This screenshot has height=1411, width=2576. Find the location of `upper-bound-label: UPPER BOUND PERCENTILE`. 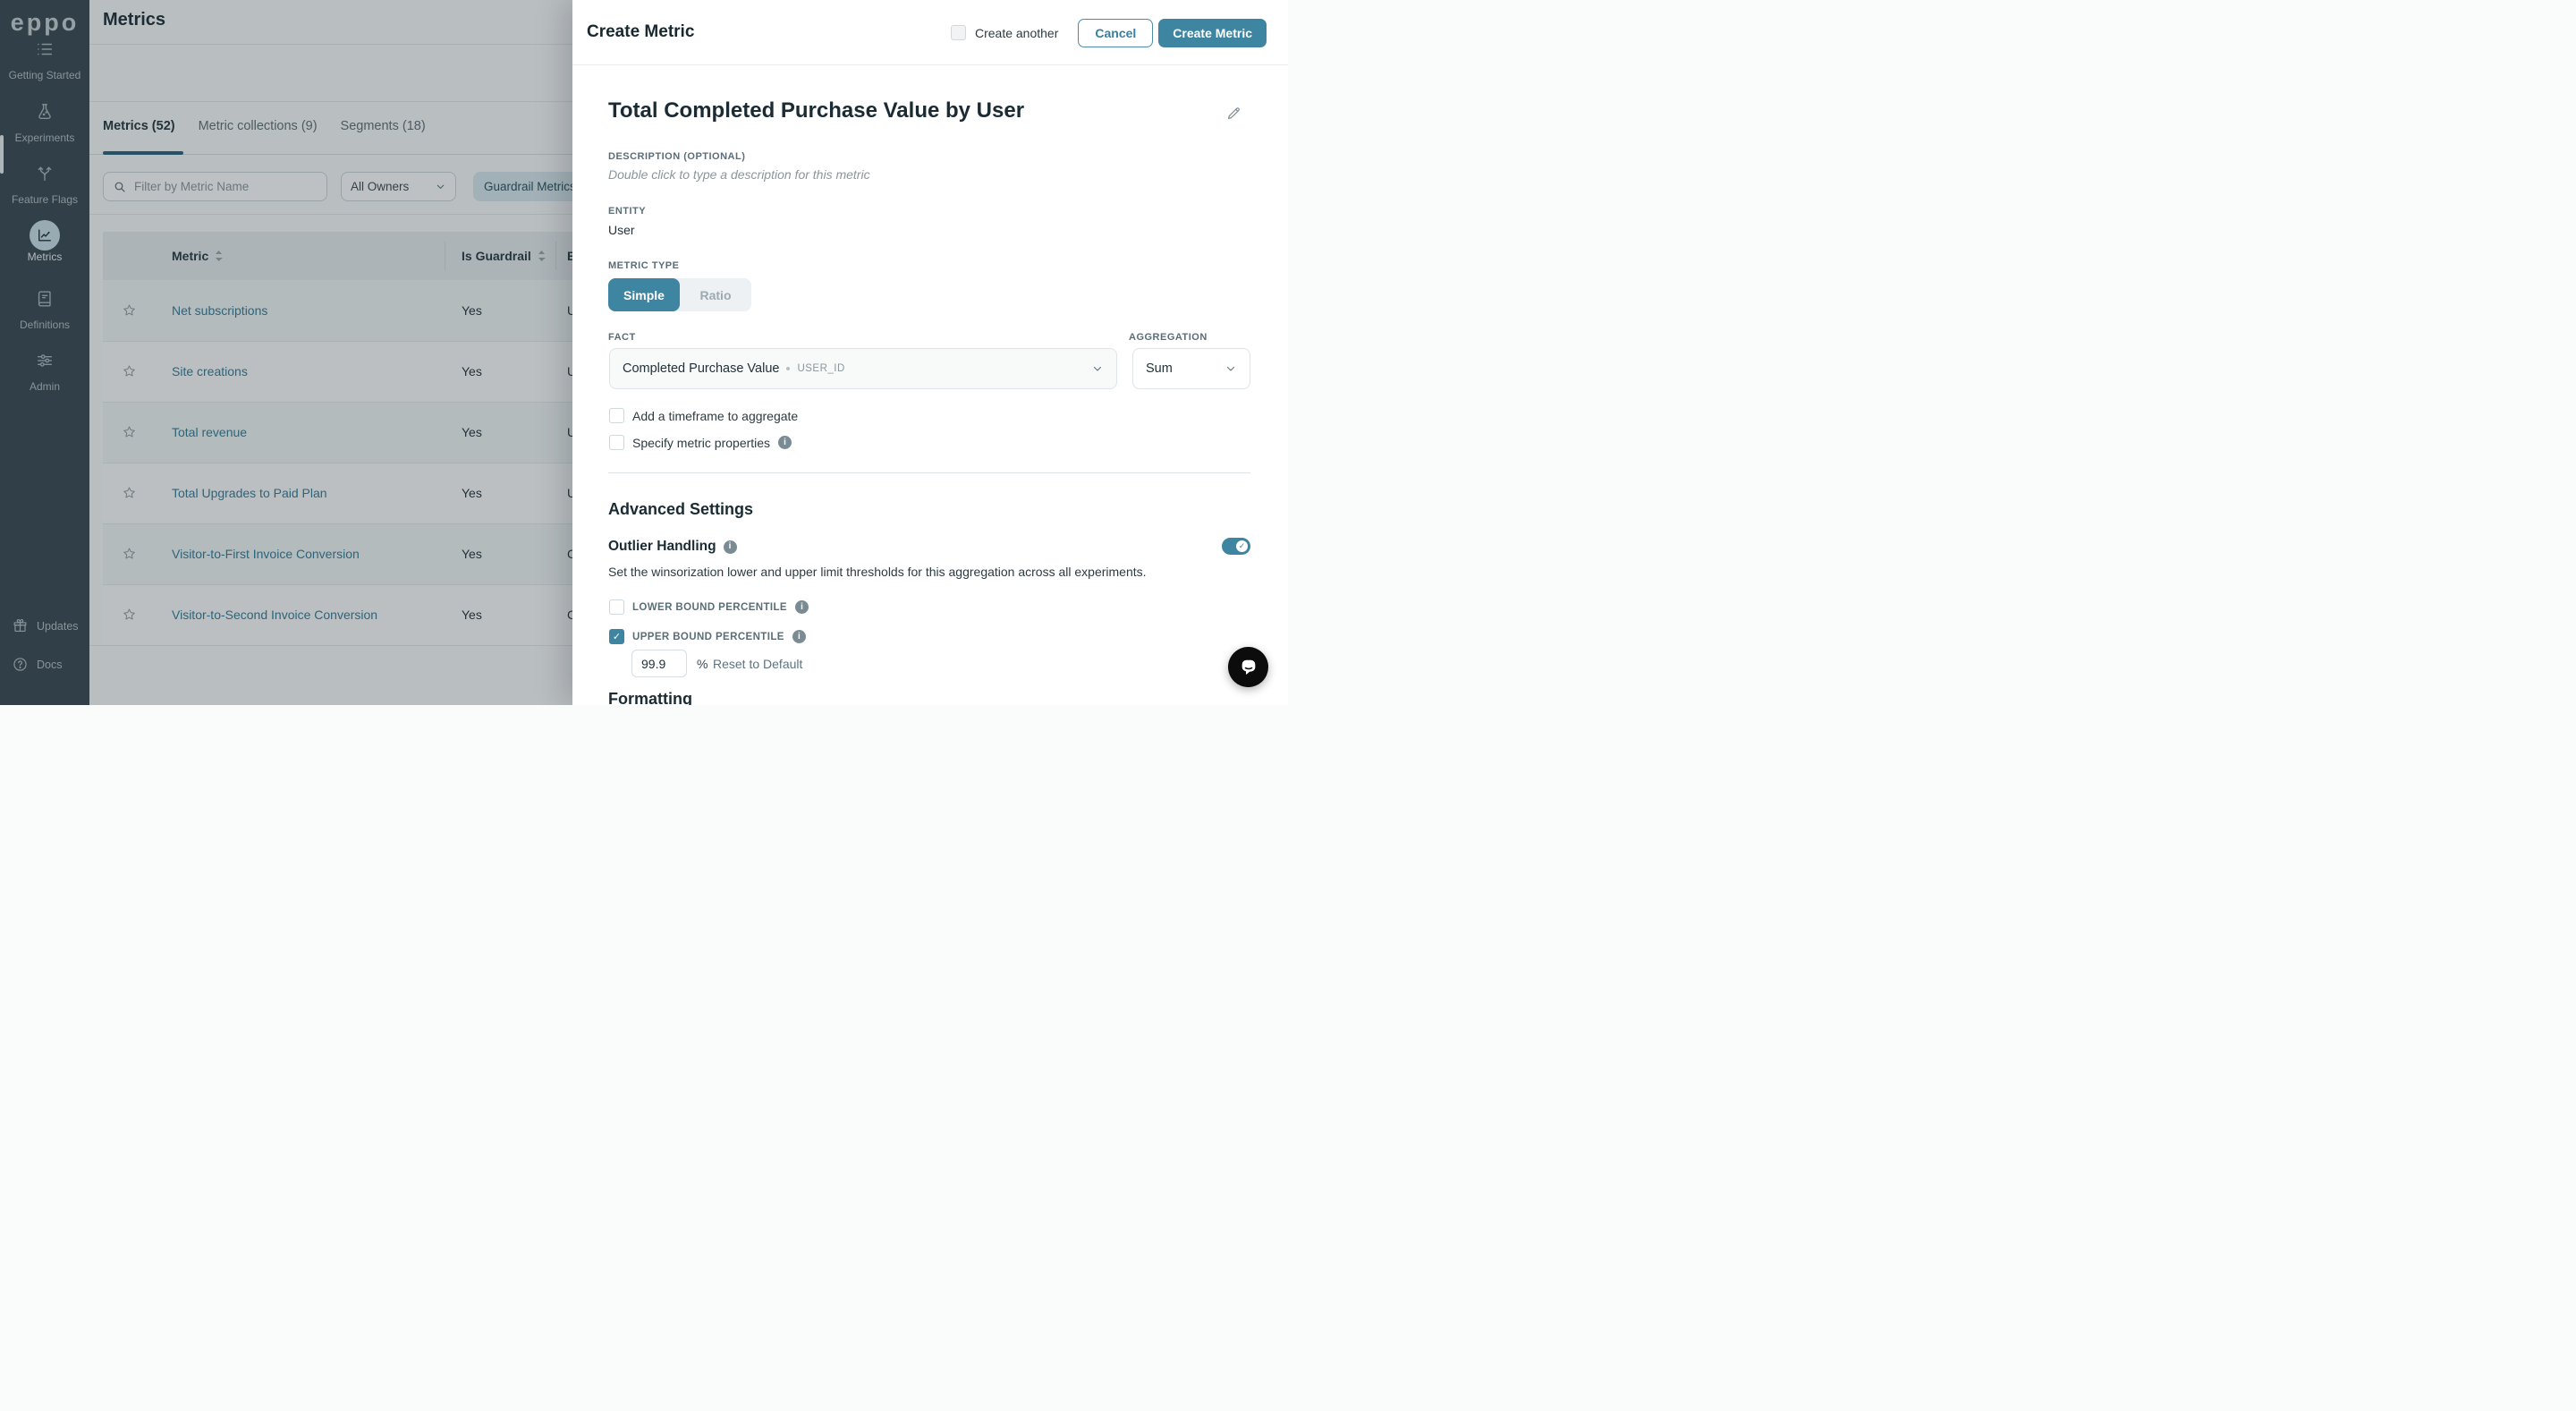

upper-bound-label: UPPER BOUND PERCENTILE is located at coordinates (708, 636).